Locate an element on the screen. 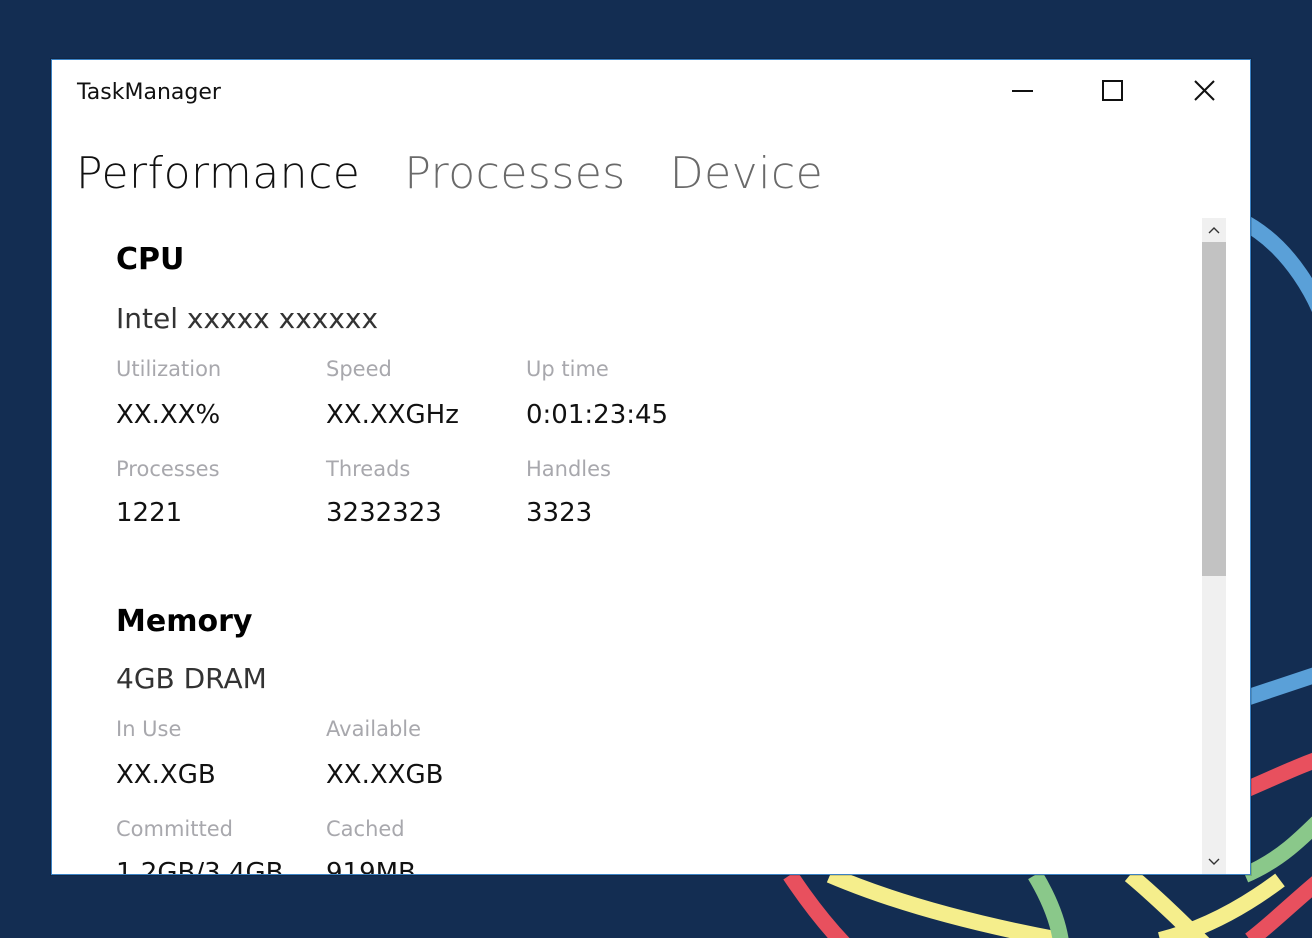 The width and height of the screenshot is (1312, 938). tab-device: Device is located at coordinates (746, 174).